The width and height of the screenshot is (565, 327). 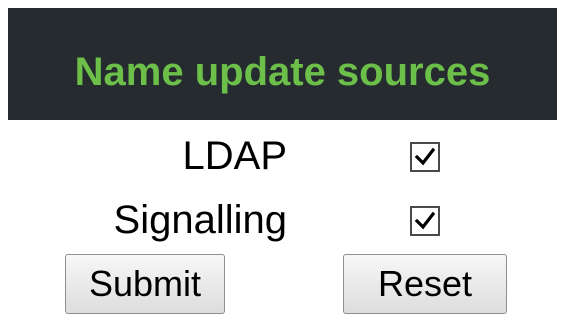 I want to click on signalling-checkbox, so click(x=425, y=221).